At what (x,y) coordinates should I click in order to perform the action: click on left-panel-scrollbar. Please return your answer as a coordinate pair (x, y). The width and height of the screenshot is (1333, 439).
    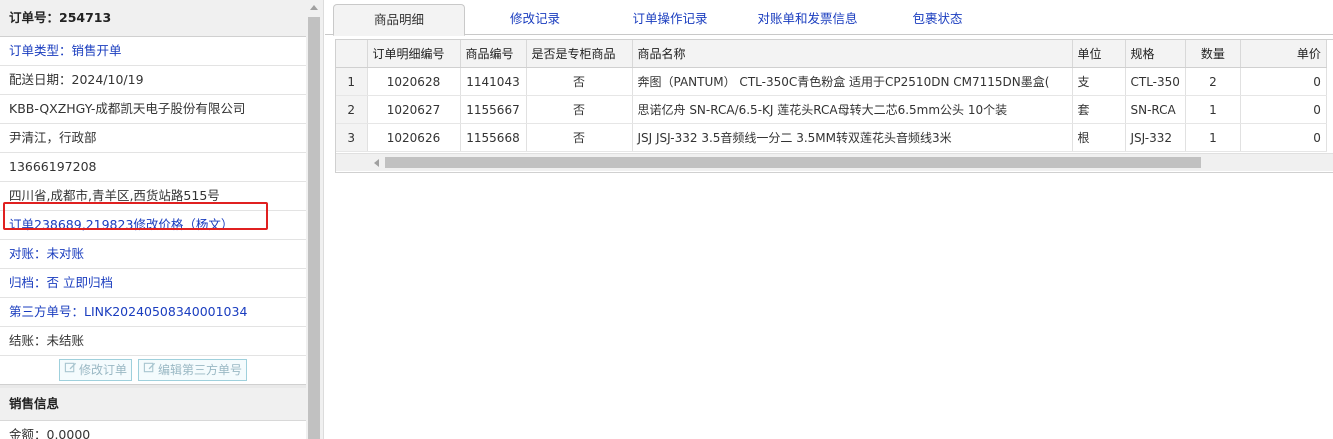
    Looking at the image, I should click on (315, 219).